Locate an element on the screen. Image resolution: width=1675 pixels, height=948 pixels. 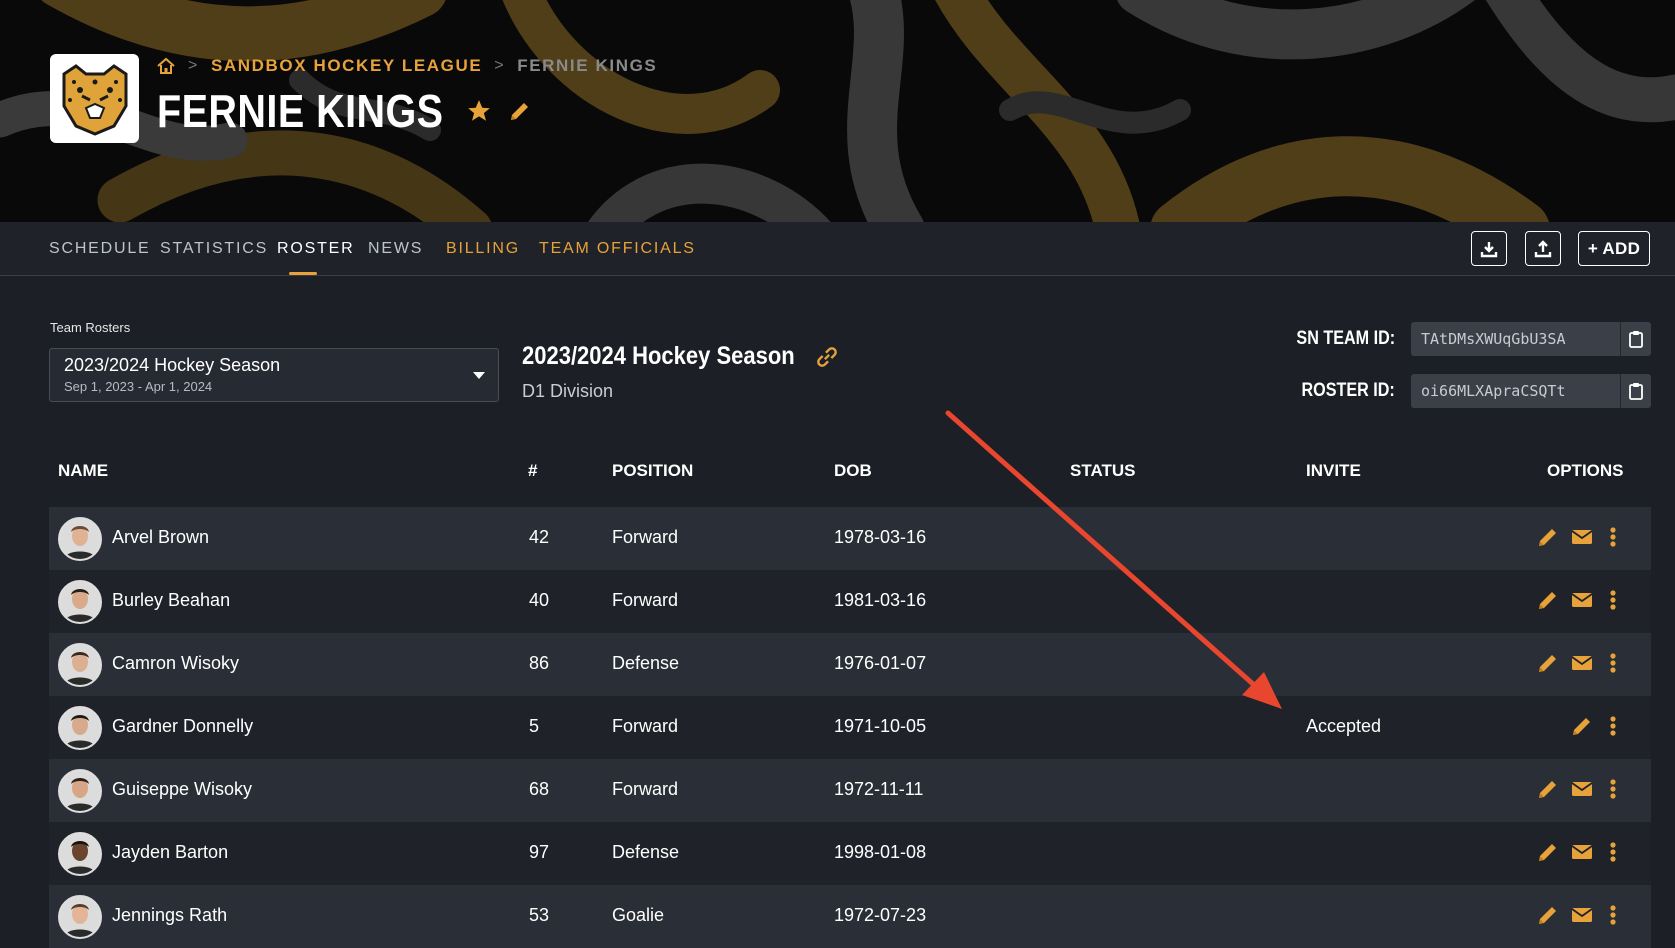
download-button is located at coordinates (1489, 248).